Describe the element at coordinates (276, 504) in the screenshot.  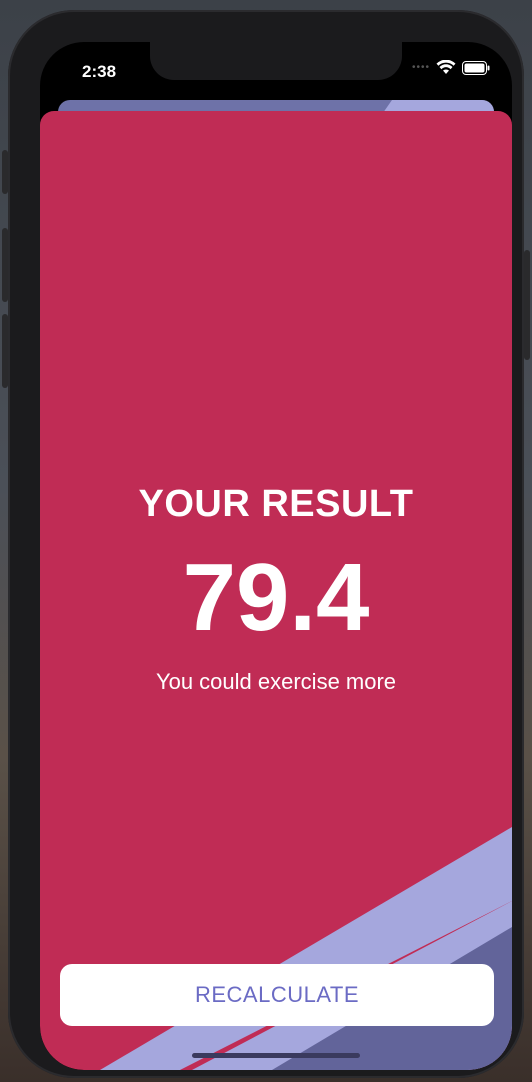
I see `result-title: YOUR RESULT` at that location.